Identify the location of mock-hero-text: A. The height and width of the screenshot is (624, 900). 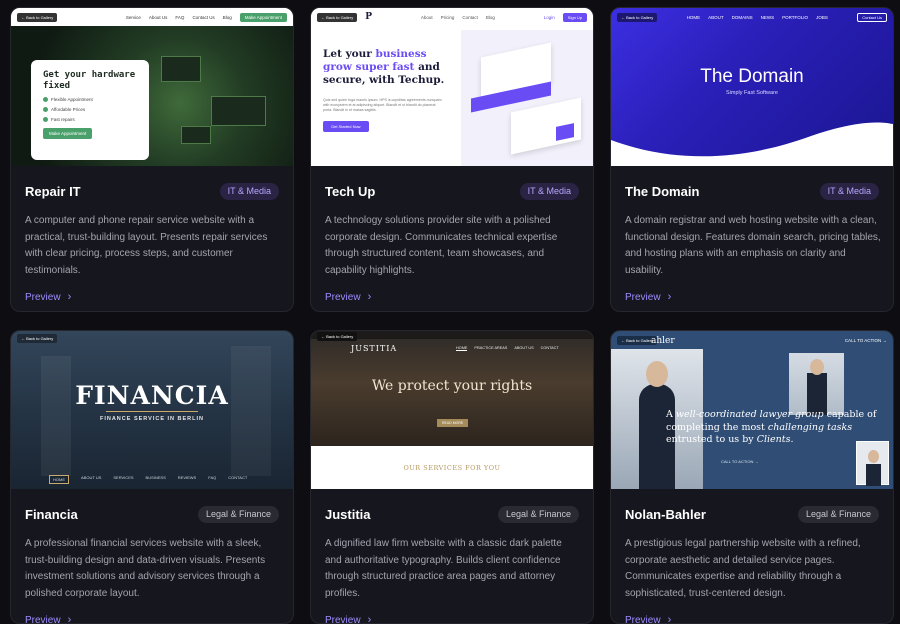
(671, 414).